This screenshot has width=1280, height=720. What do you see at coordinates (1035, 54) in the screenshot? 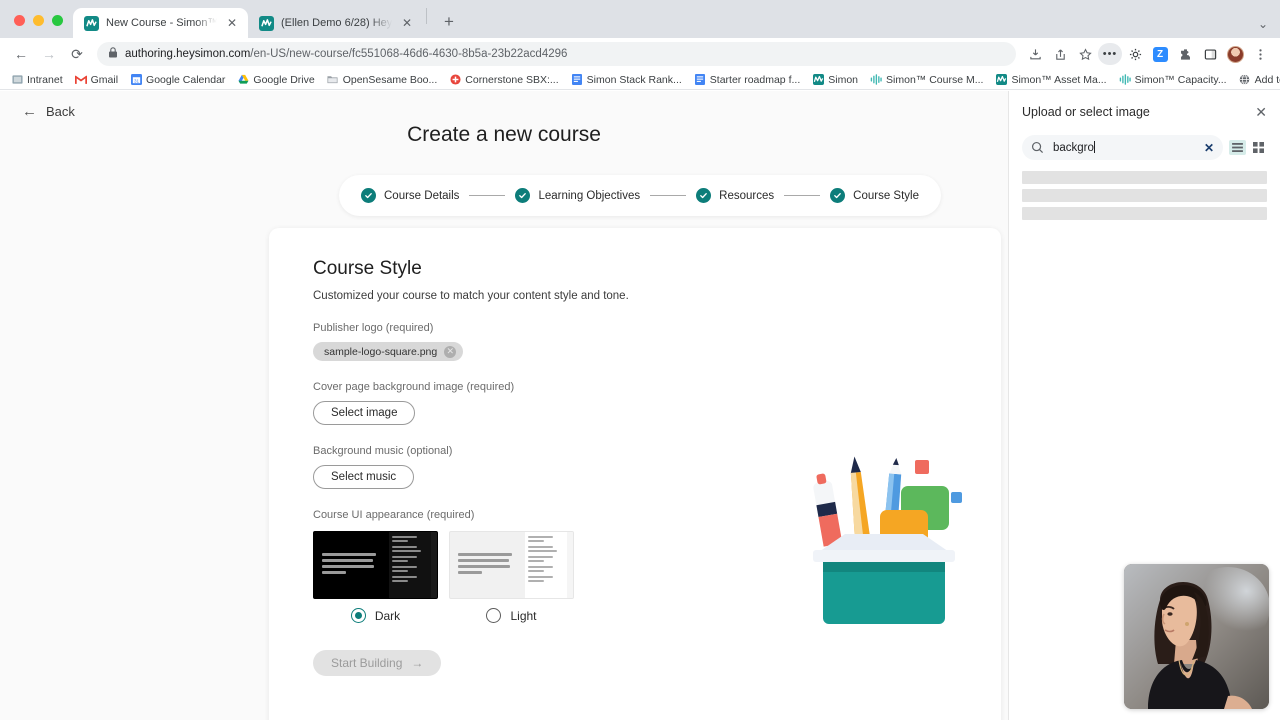
I see `download-icon` at bounding box center [1035, 54].